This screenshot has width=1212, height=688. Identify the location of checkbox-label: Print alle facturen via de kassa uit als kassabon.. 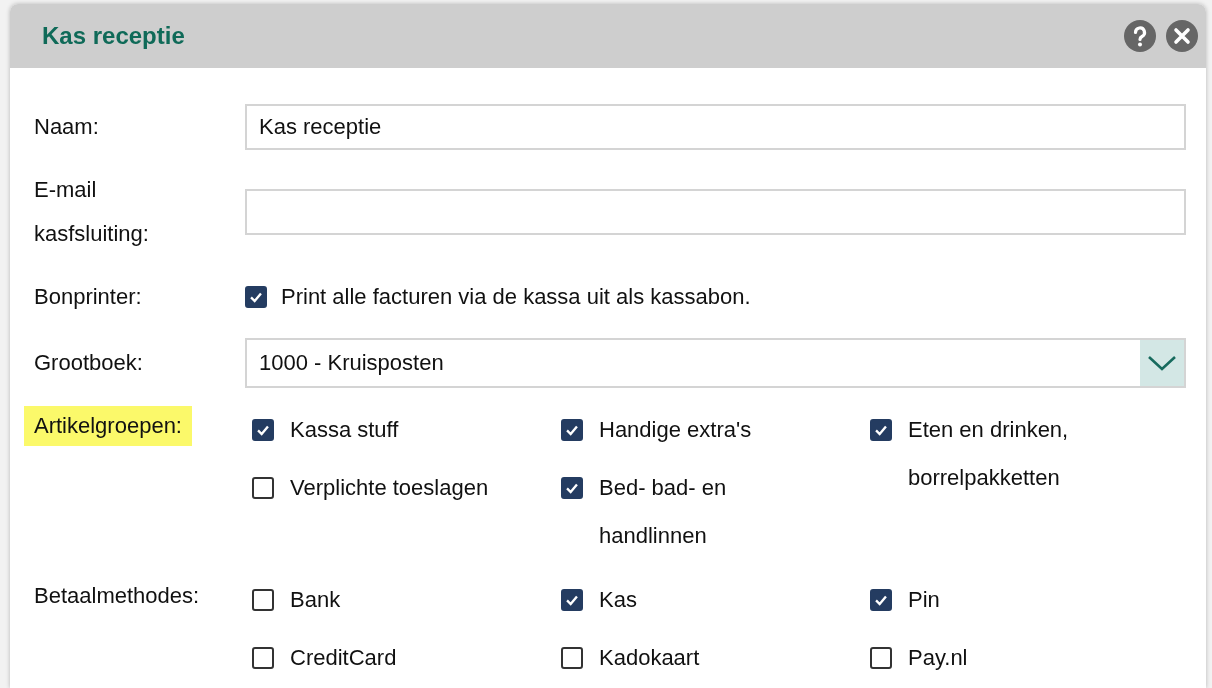
(516, 297).